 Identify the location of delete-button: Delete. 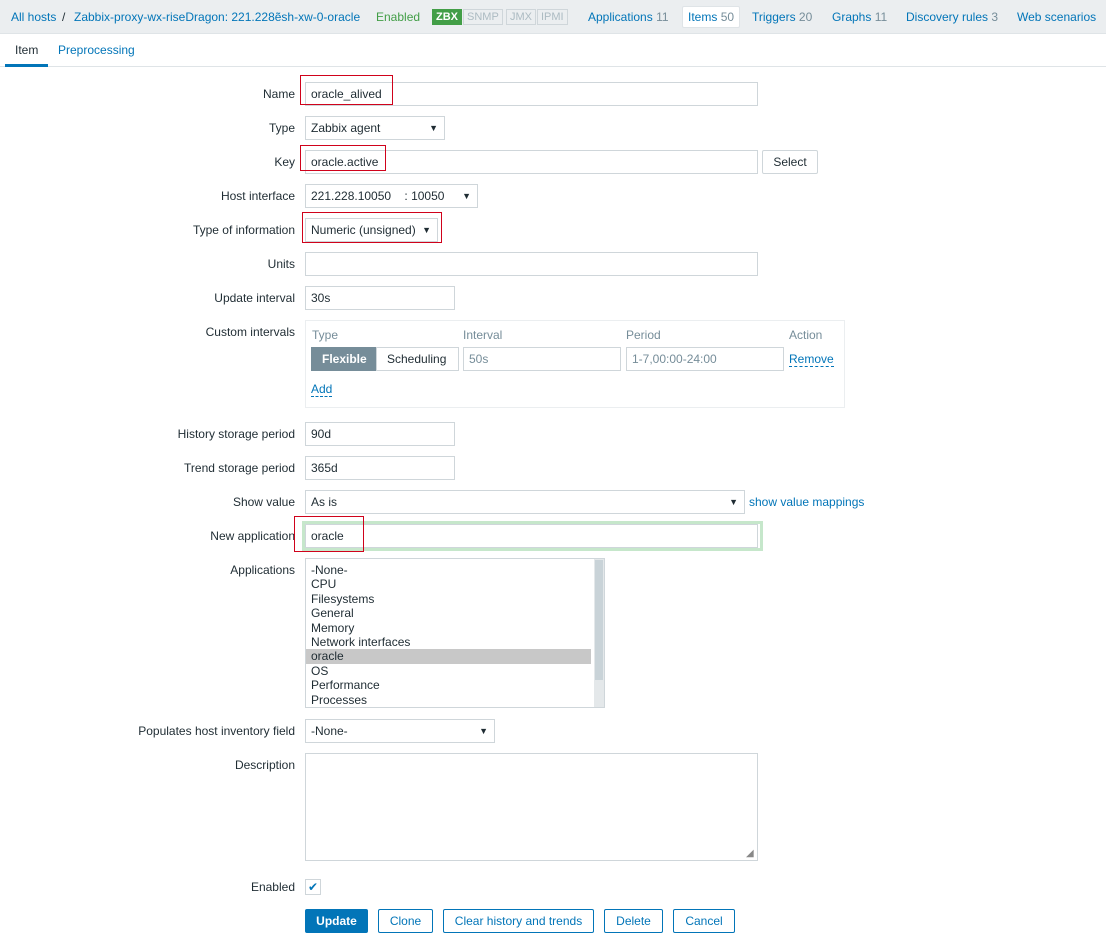
(633, 921).